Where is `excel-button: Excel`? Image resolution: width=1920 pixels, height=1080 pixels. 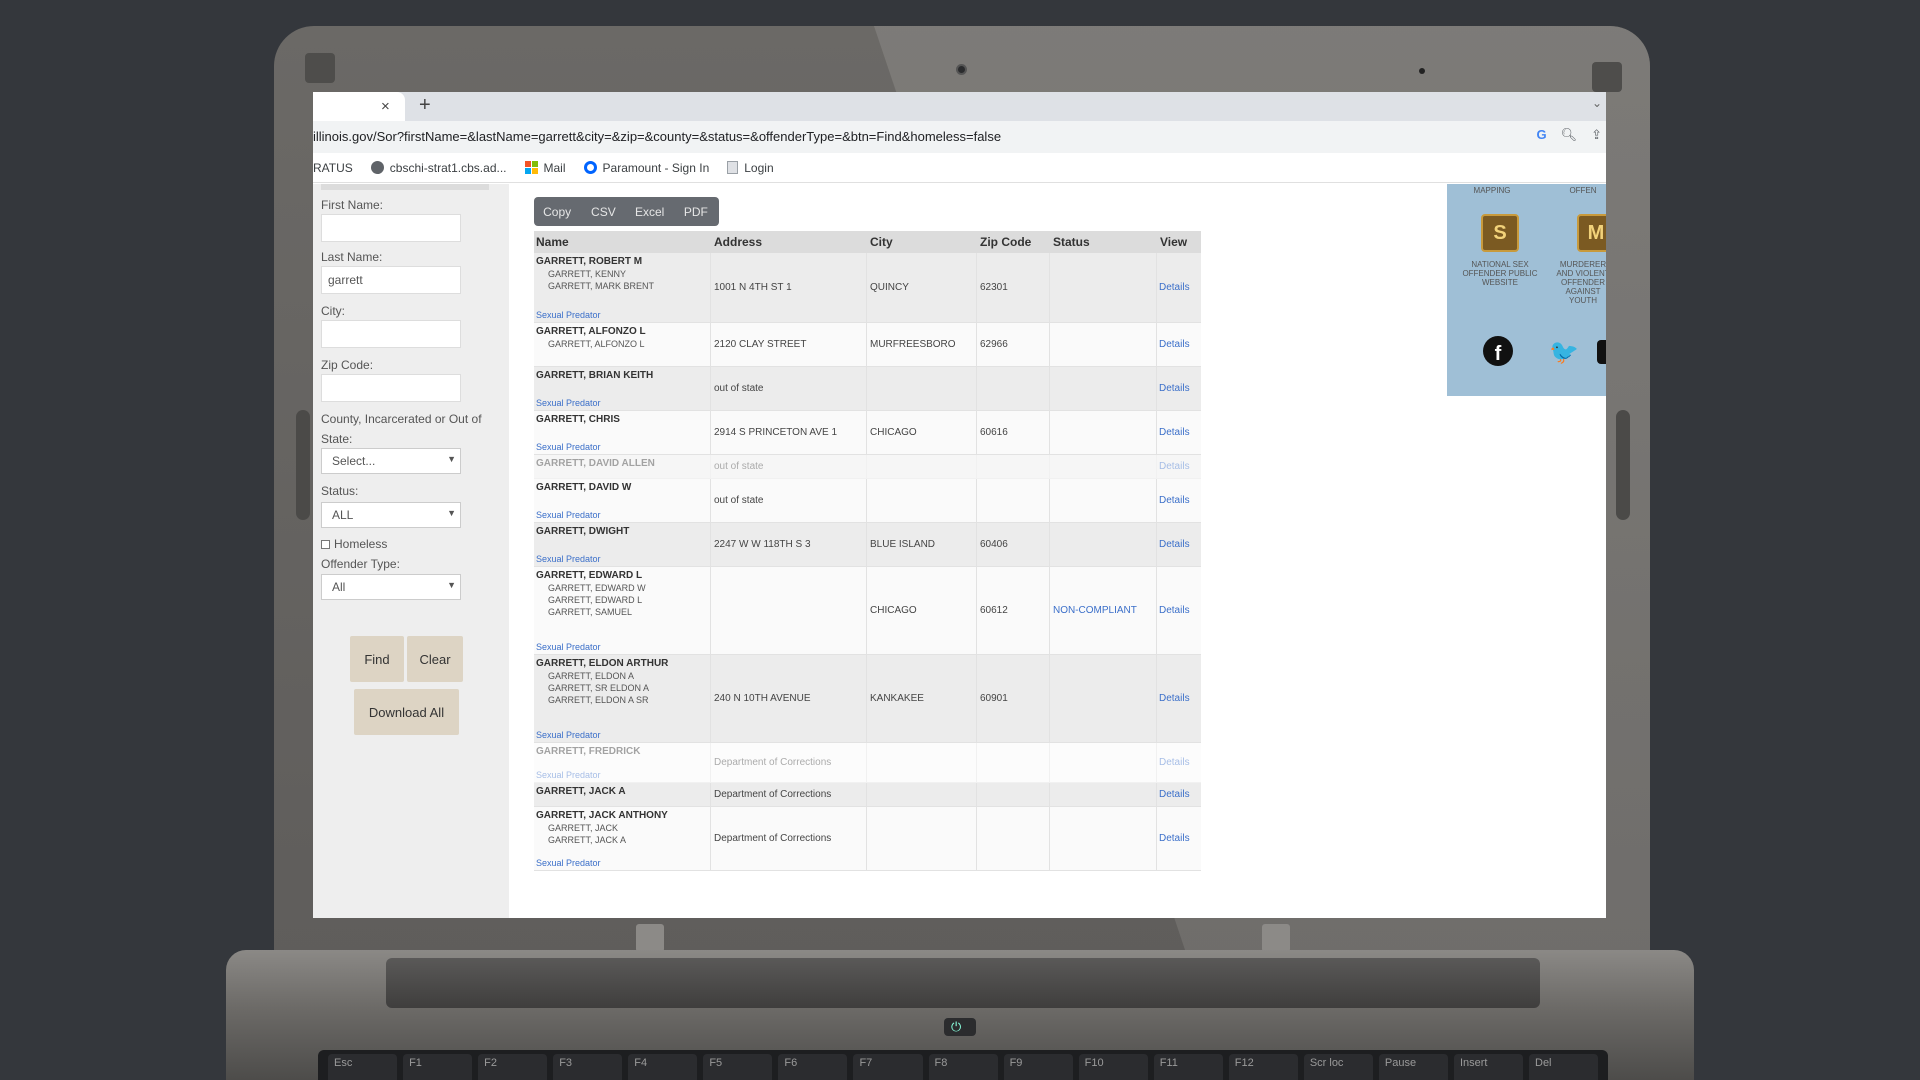 excel-button: Excel is located at coordinates (650, 211).